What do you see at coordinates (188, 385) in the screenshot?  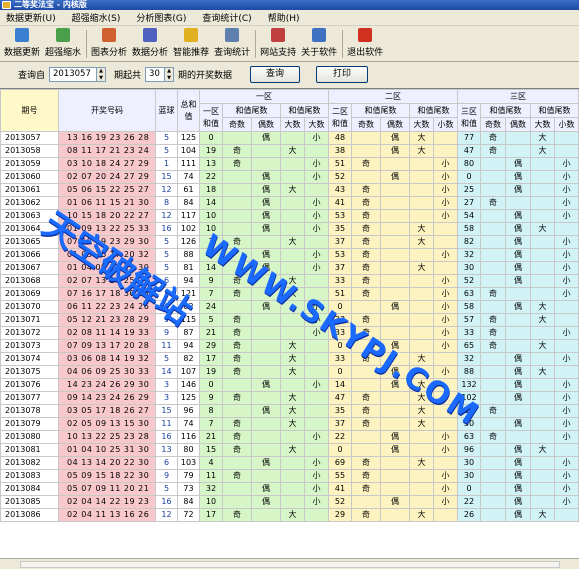 I see `total-cell: 146` at bounding box center [188, 385].